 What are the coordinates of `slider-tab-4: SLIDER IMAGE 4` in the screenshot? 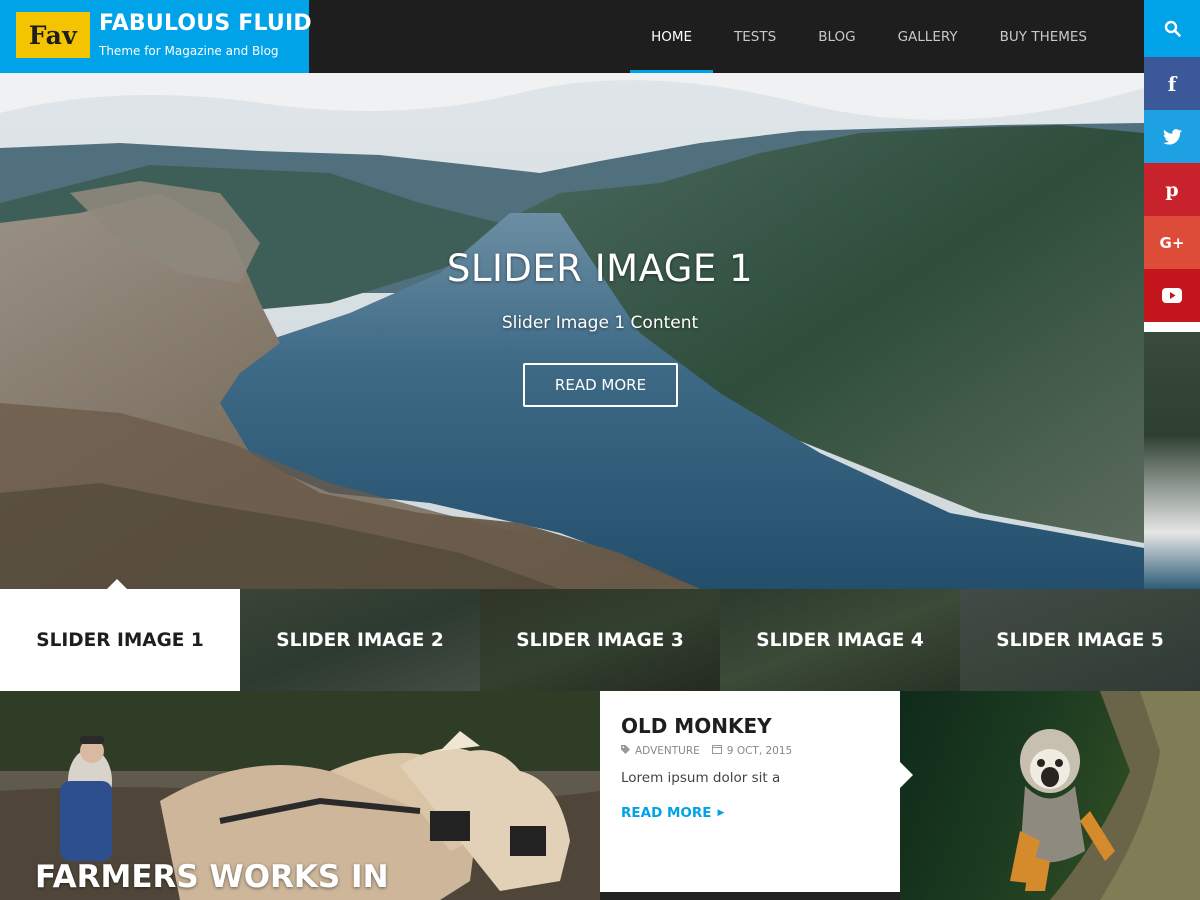 It's located at (840, 640).